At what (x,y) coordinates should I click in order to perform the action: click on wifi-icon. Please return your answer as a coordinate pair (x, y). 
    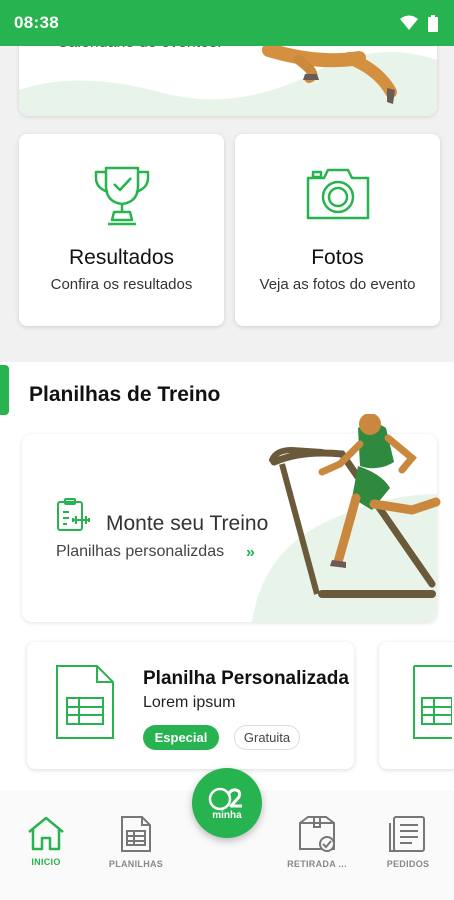
    Looking at the image, I should click on (409, 22).